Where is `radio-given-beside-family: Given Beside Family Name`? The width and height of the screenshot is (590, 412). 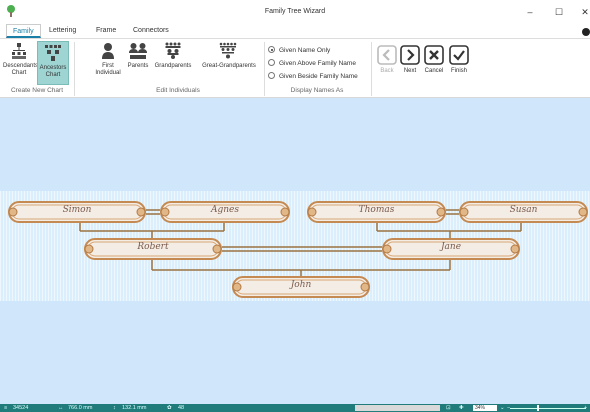 radio-given-beside-family: Given Beside Family Name is located at coordinates (313, 77).